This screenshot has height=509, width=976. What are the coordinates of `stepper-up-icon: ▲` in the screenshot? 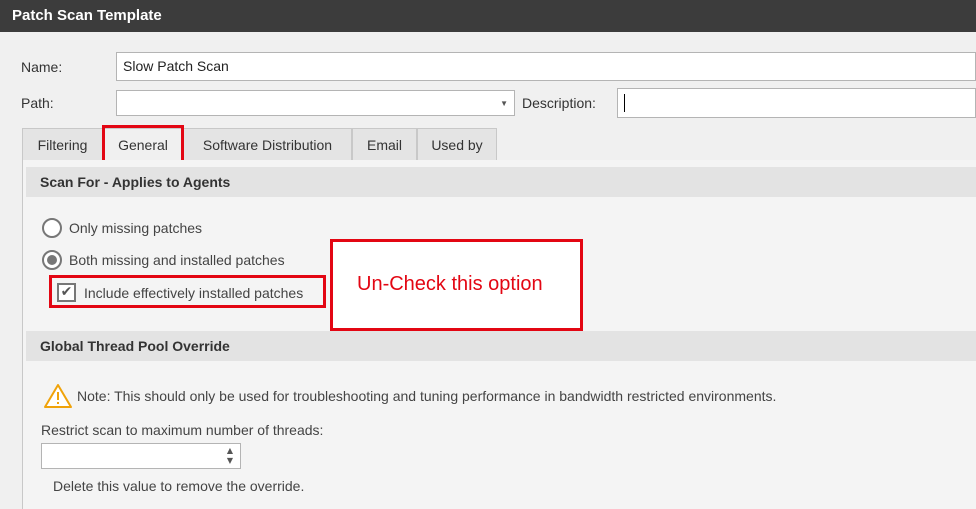 It's located at (230, 451).